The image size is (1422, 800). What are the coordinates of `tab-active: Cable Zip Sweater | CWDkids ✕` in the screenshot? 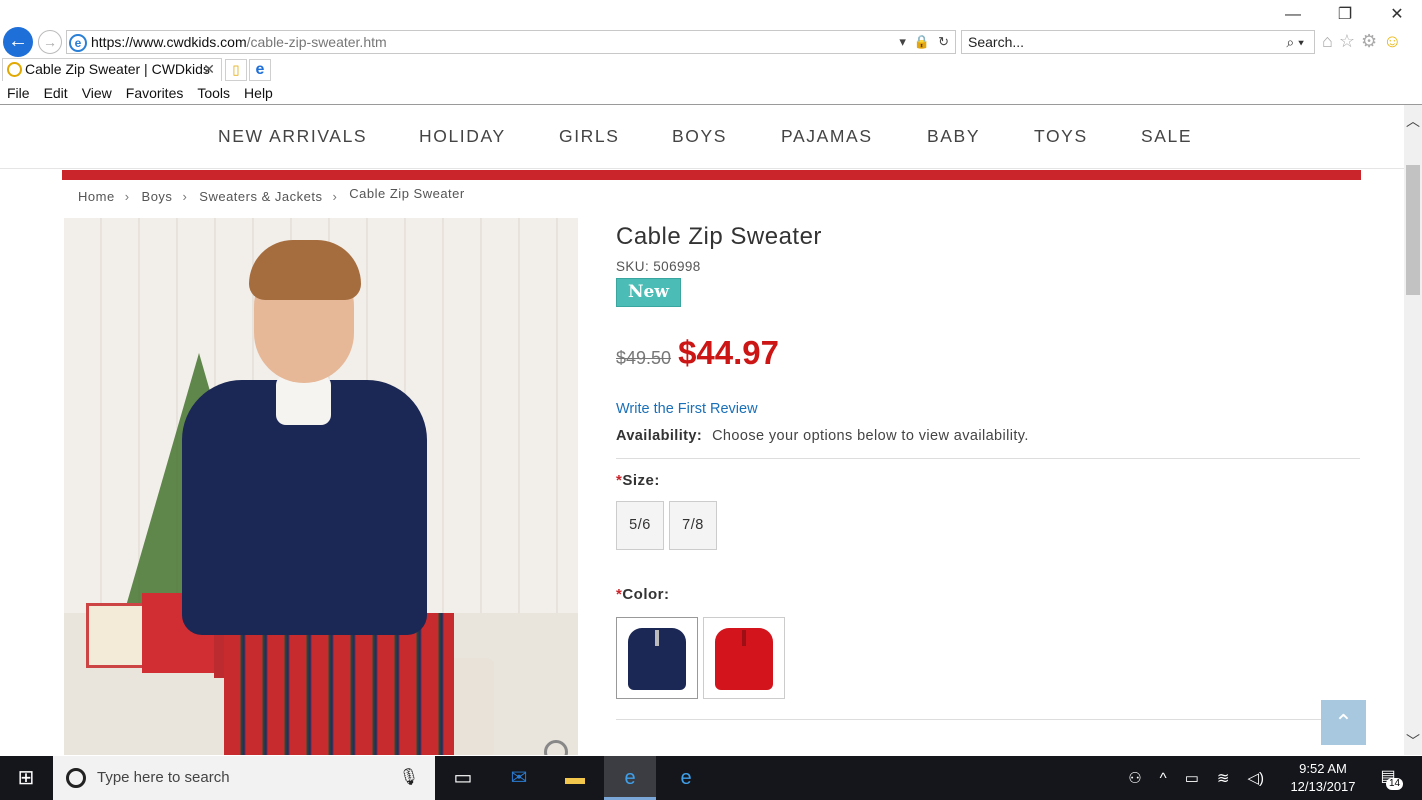 It's located at (112, 69).